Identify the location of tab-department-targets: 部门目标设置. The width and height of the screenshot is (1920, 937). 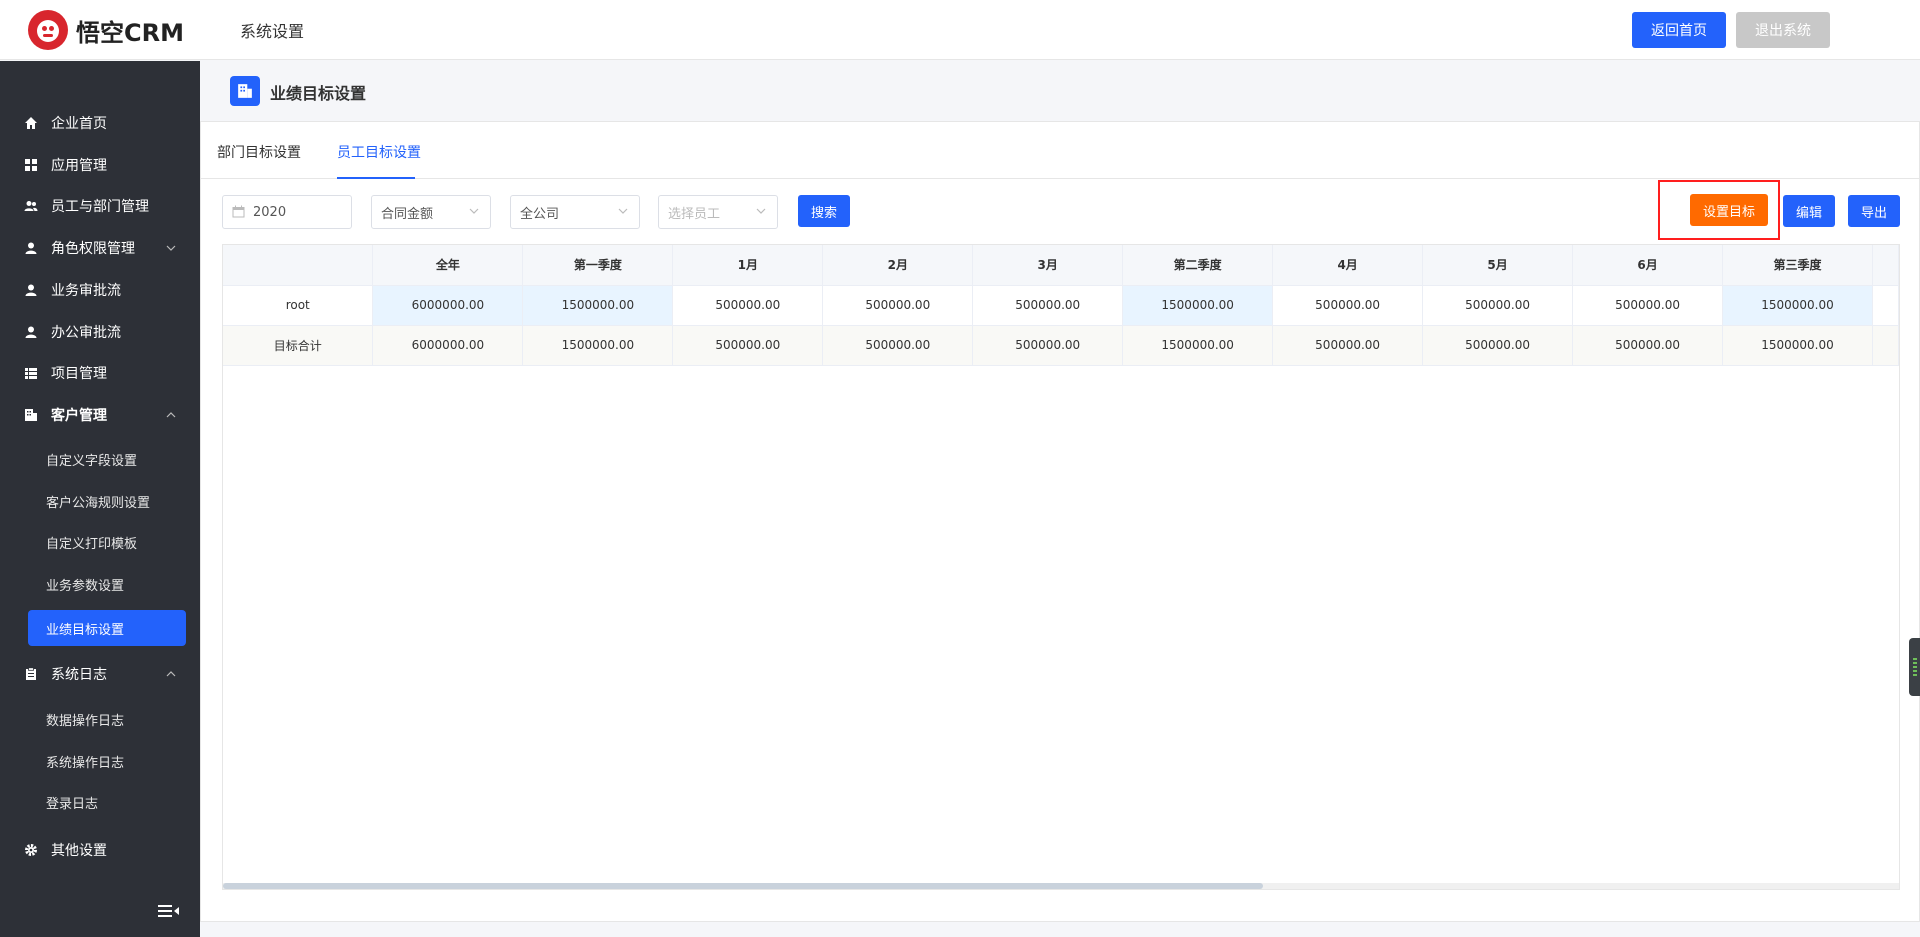
(259, 152).